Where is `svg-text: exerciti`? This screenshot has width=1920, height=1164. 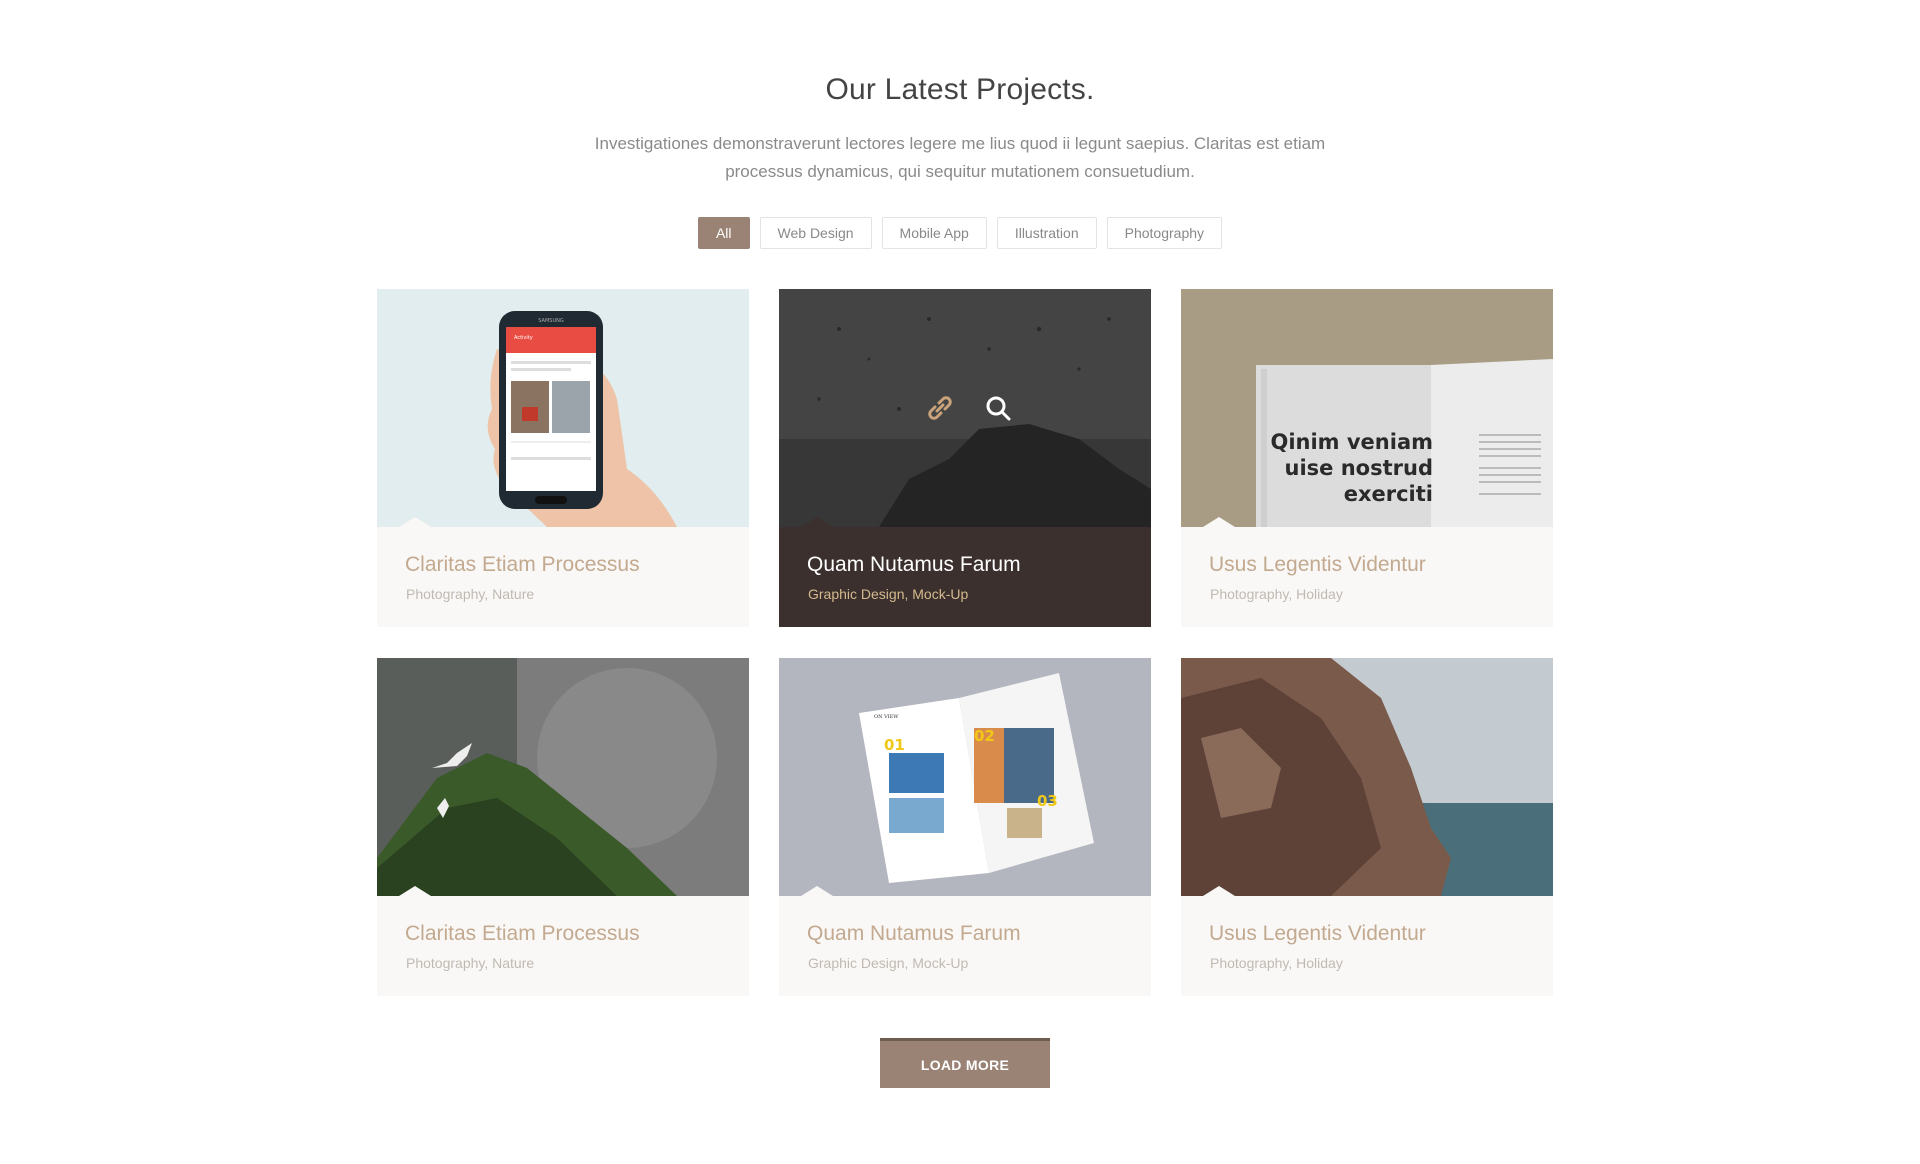
svg-text: exerciti is located at coordinates (1388, 494).